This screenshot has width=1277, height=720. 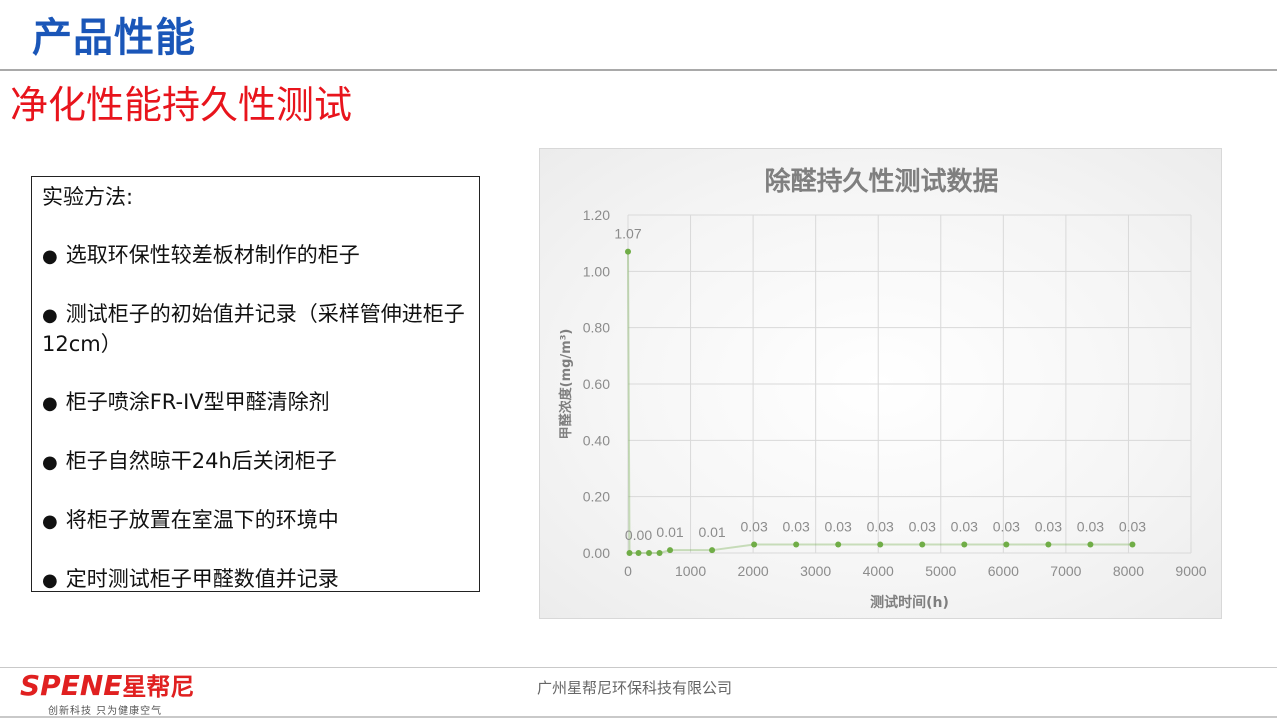 What do you see at coordinates (596, 384) in the screenshot?
I see `y-tick-label: 0.60` at bounding box center [596, 384].